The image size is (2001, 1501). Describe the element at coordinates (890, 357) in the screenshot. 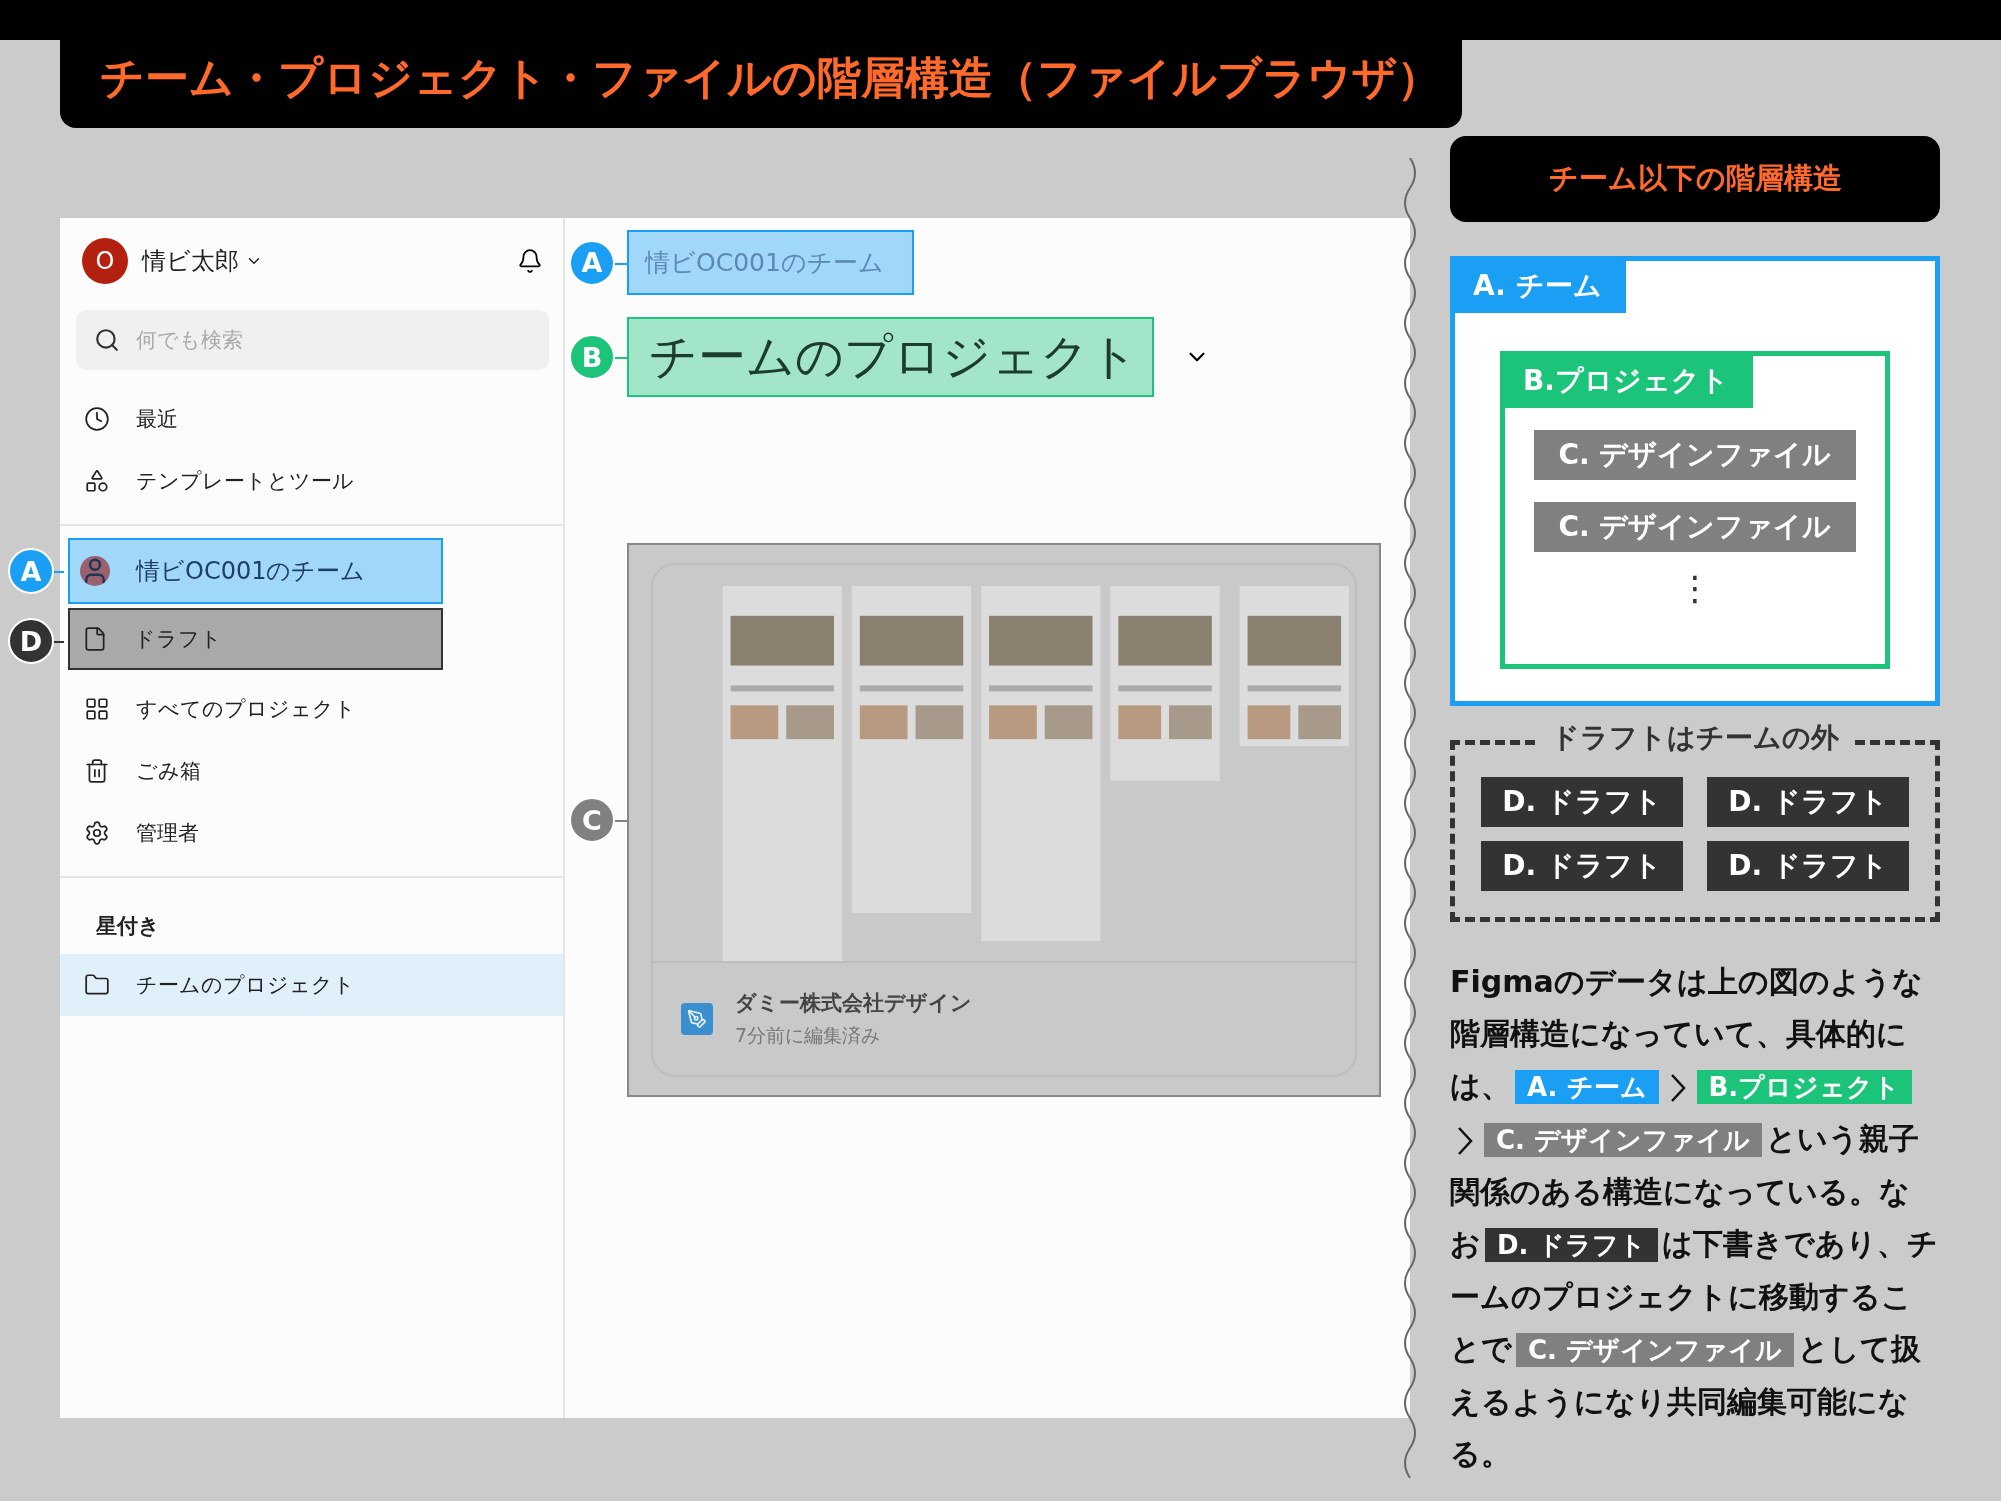

I see `project-title: チームのプロジェクト` at that location.